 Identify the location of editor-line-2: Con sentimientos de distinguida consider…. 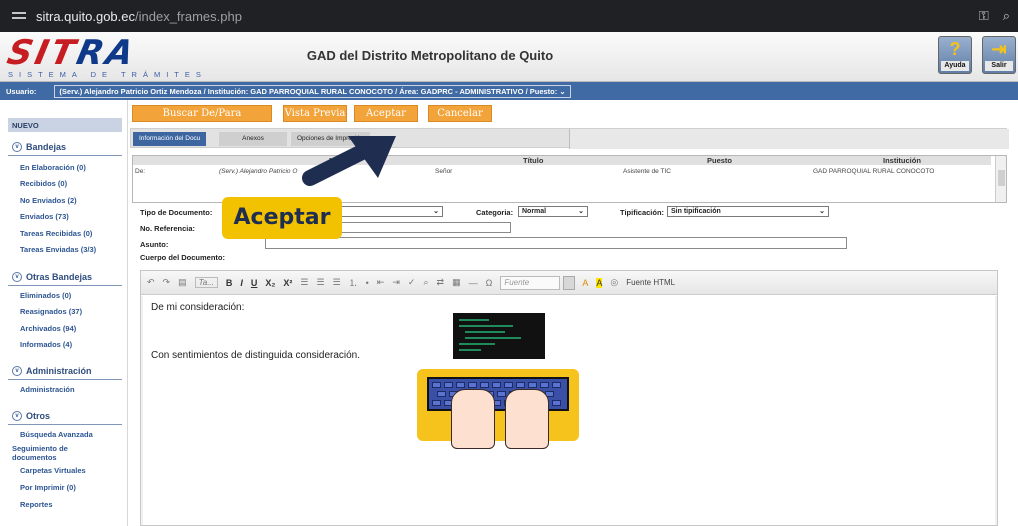
(256, 355).